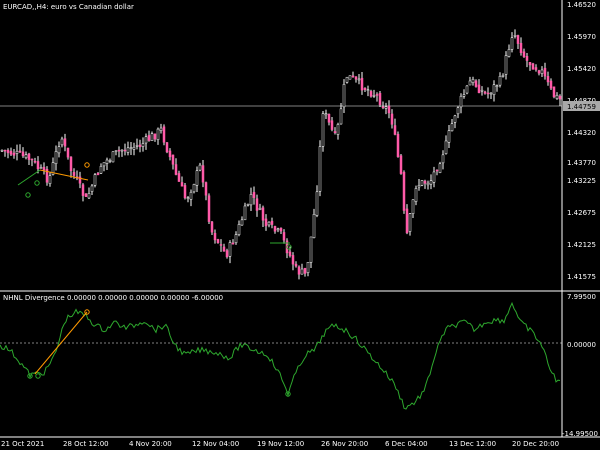 This screenshot has width=600, height=450. I want to click on price-tick-label: 1.44320, so click(581, 133).